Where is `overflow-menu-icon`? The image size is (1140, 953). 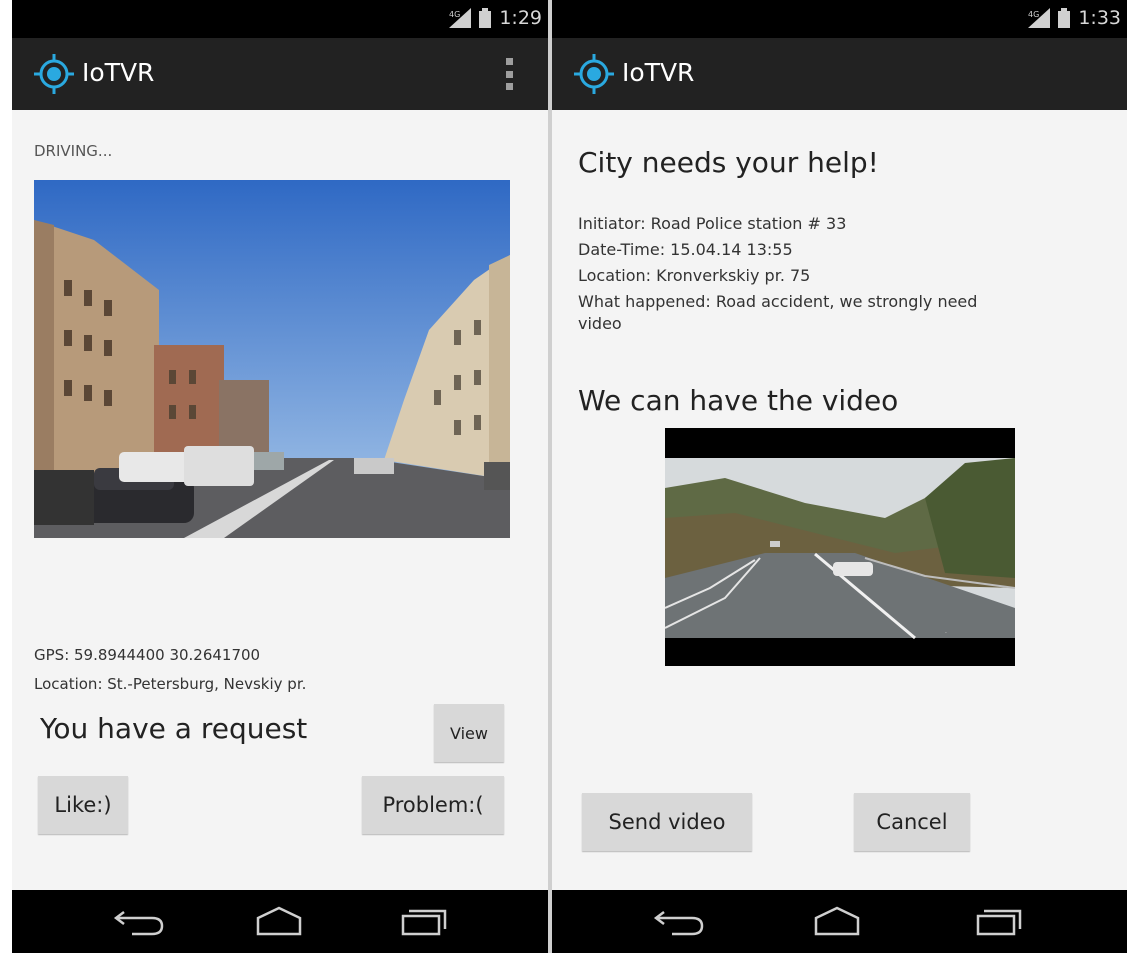
overflow-menu-icon is located at coordinates (510, 74).